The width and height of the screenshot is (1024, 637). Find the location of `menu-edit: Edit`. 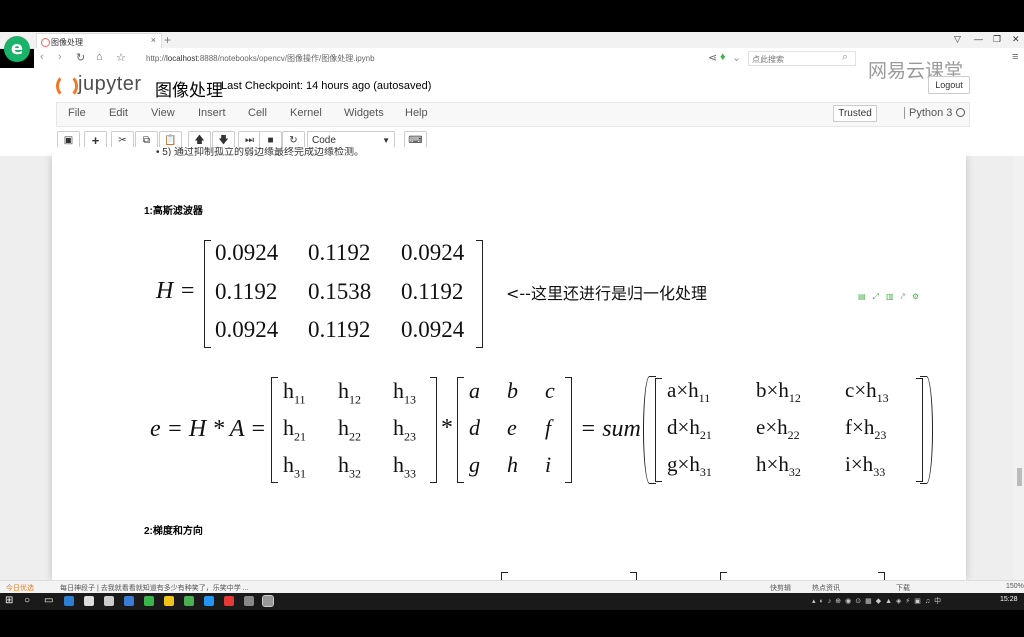

menu-edit: Edit is located at coordinates (118, 113).